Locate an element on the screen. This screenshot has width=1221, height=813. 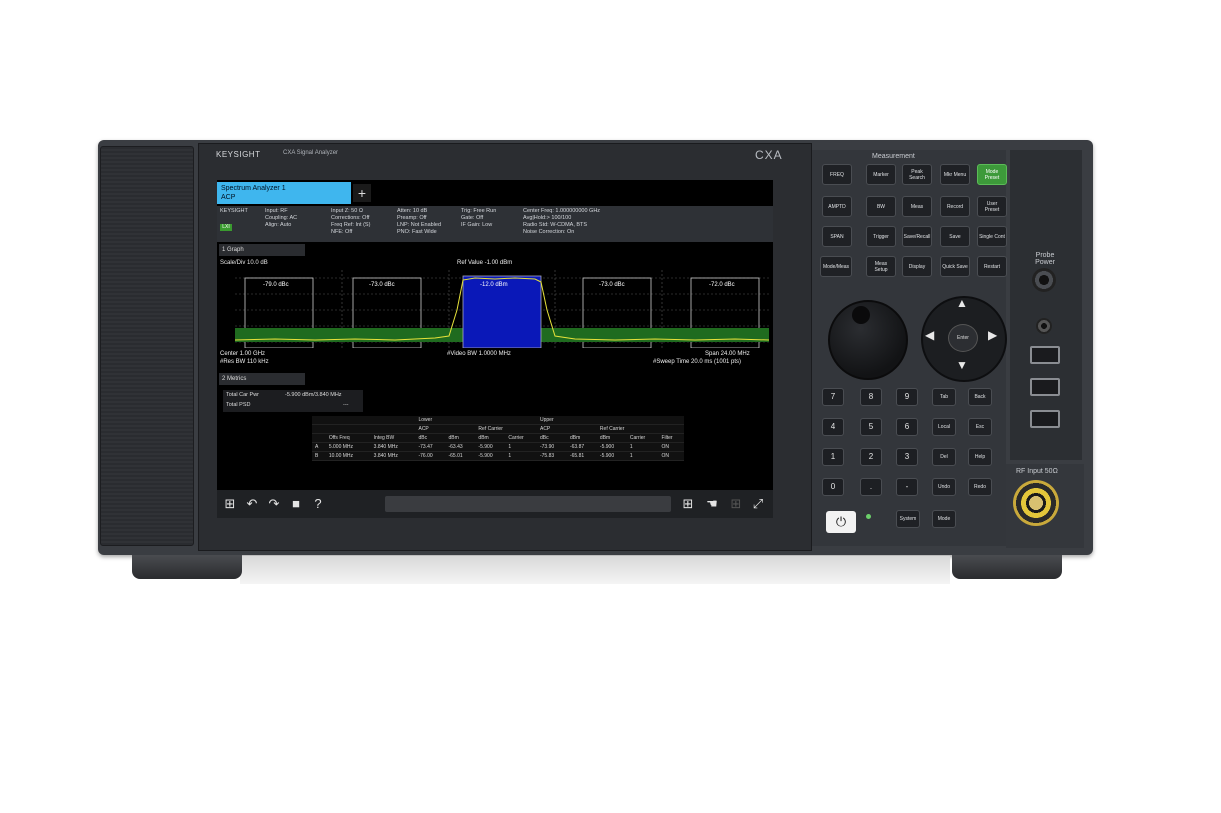
graph-selector: 1 Graph is located at coordinates (262, 250).